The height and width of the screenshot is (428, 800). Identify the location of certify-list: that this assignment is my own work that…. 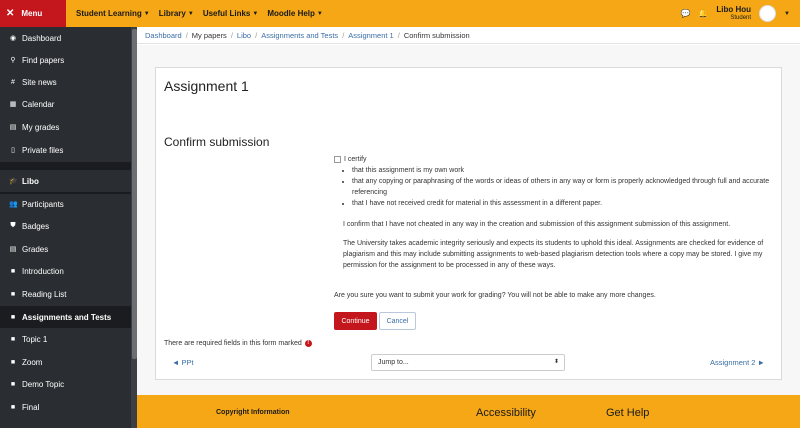
(563, 187).